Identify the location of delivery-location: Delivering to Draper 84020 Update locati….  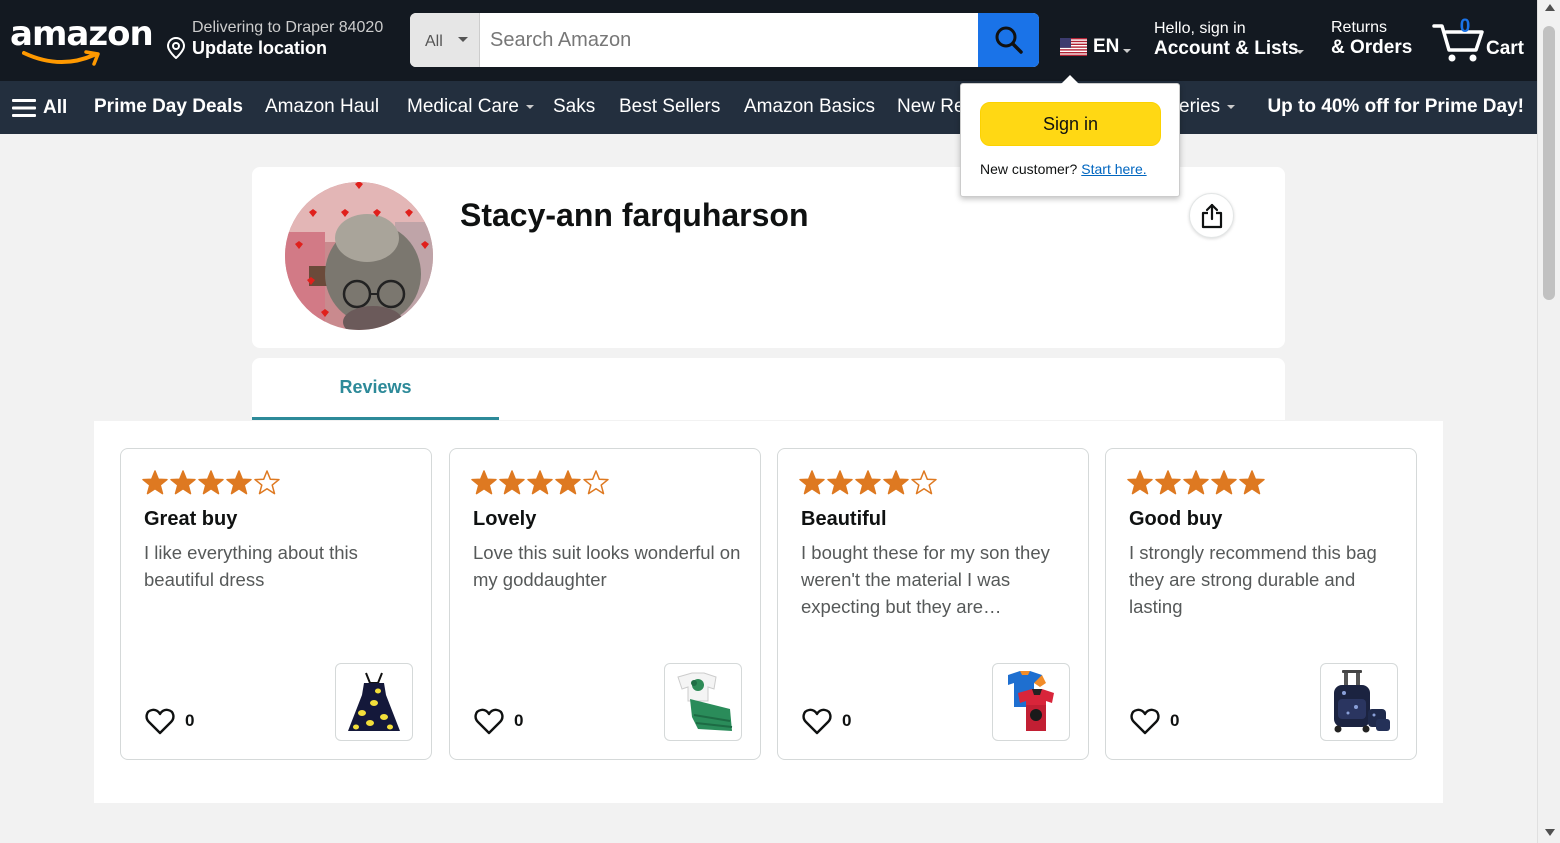
(283, 41).